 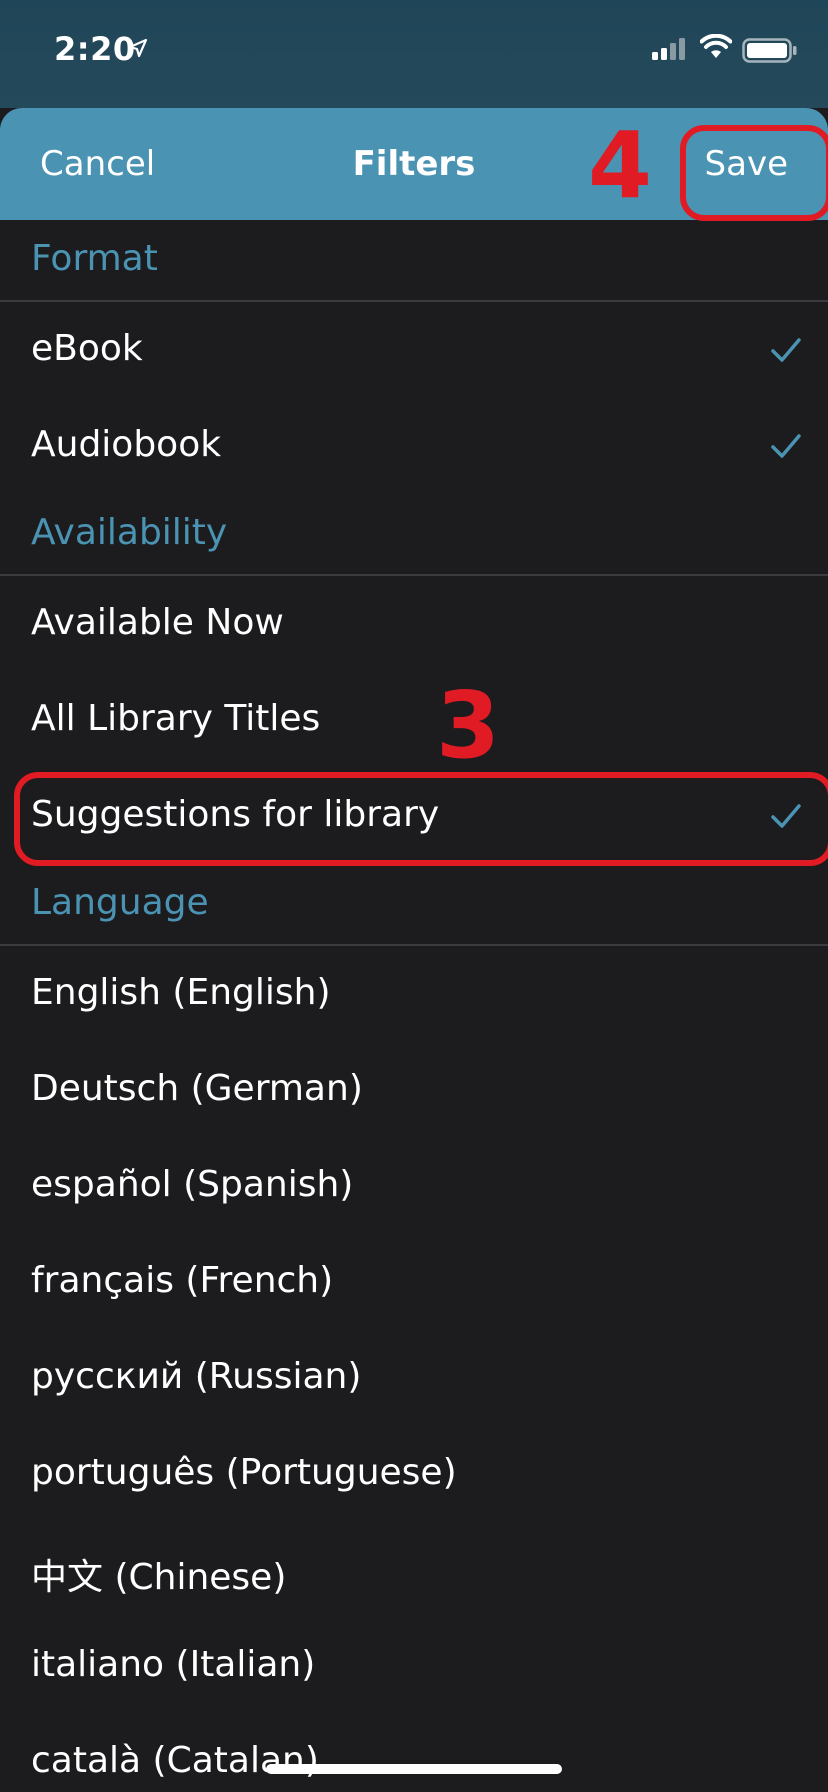 What do you see at coordinates (414, 1570) in the screenshot?
I see `filter-row-chinese: 中文 (Chinese)` at bounding box center [414, 1570].